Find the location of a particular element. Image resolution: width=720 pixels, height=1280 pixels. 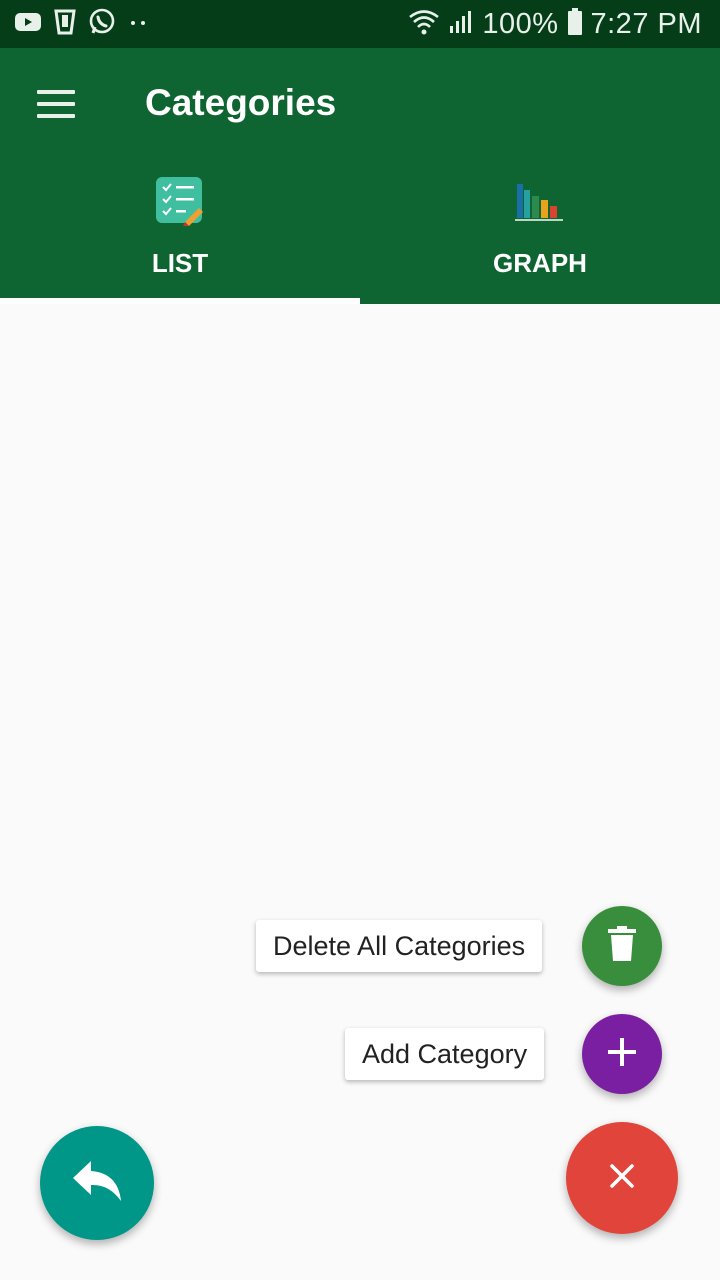

whatsapp-icon is located at coordinates (102, 24).